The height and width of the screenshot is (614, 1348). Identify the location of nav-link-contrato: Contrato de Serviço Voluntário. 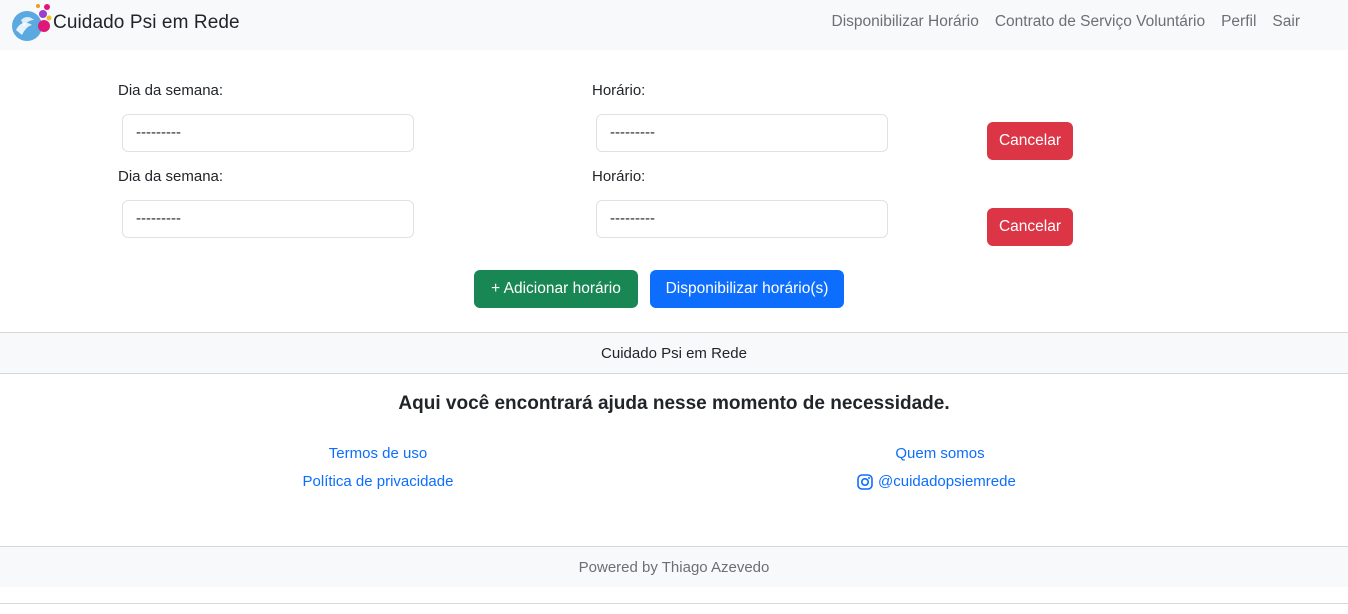
(1100, 22).